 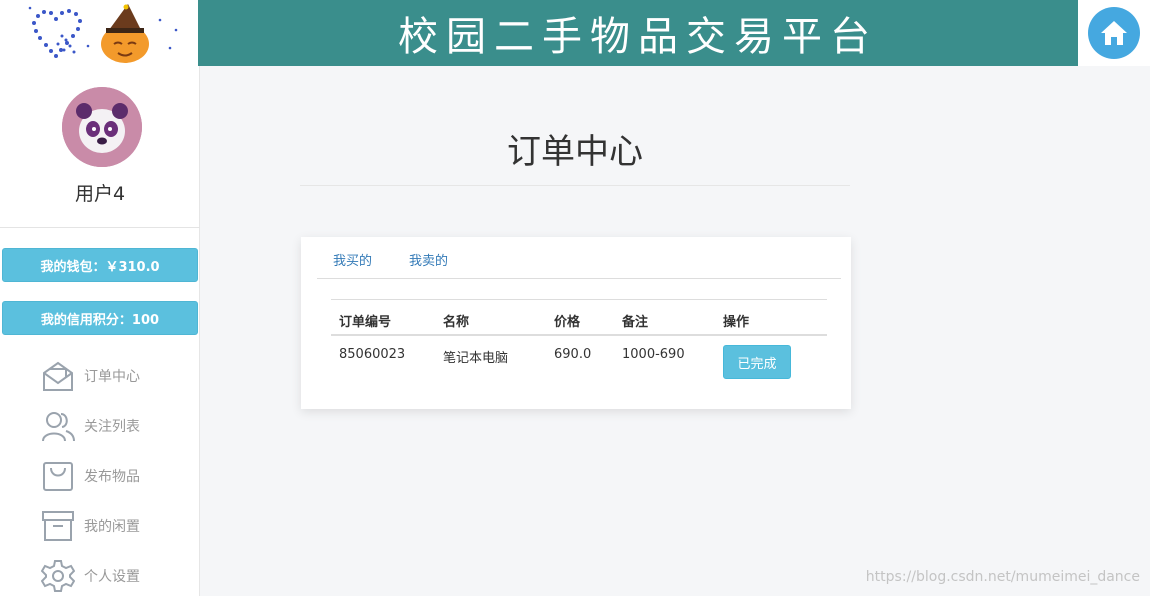 I want to click on item-price: 690.0, so click(x=573, y=354).